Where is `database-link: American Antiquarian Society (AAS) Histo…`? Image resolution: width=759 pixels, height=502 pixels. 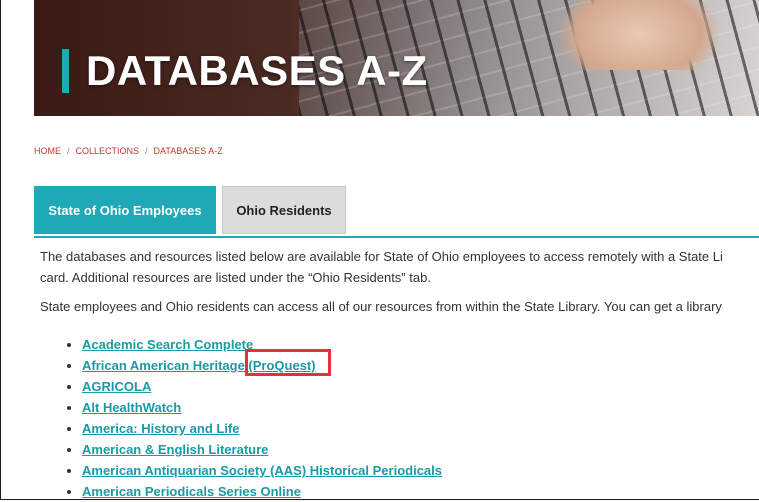 database-link: American Antiquarian Society (AAS) Histo… is located at coordinates (262, 470).